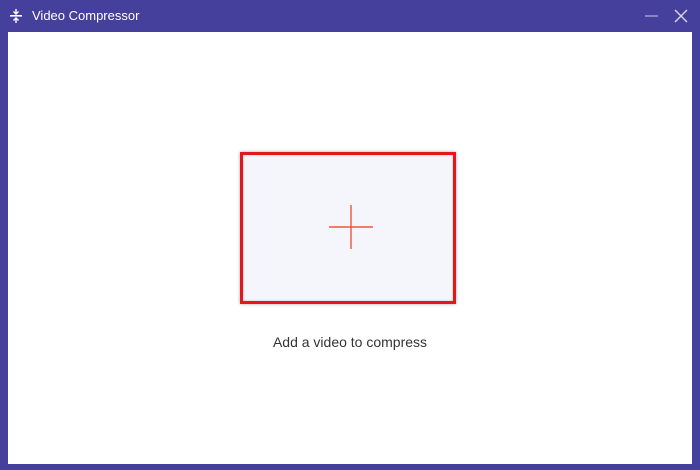 The height and width of the screenshot is (470, 700). I want to click on minimize-icon, so click(651, 16).